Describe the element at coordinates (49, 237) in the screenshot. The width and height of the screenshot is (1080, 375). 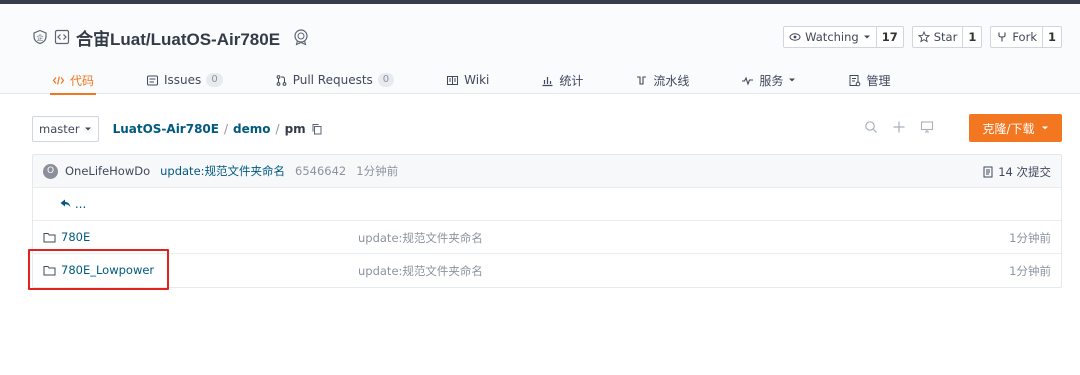
I see `folder-icon` at that location.